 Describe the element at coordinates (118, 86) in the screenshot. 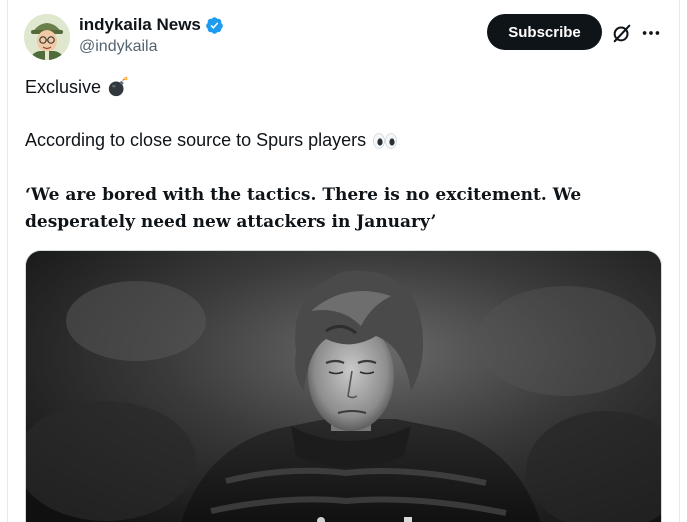

I see `bomb-icon` at that location.